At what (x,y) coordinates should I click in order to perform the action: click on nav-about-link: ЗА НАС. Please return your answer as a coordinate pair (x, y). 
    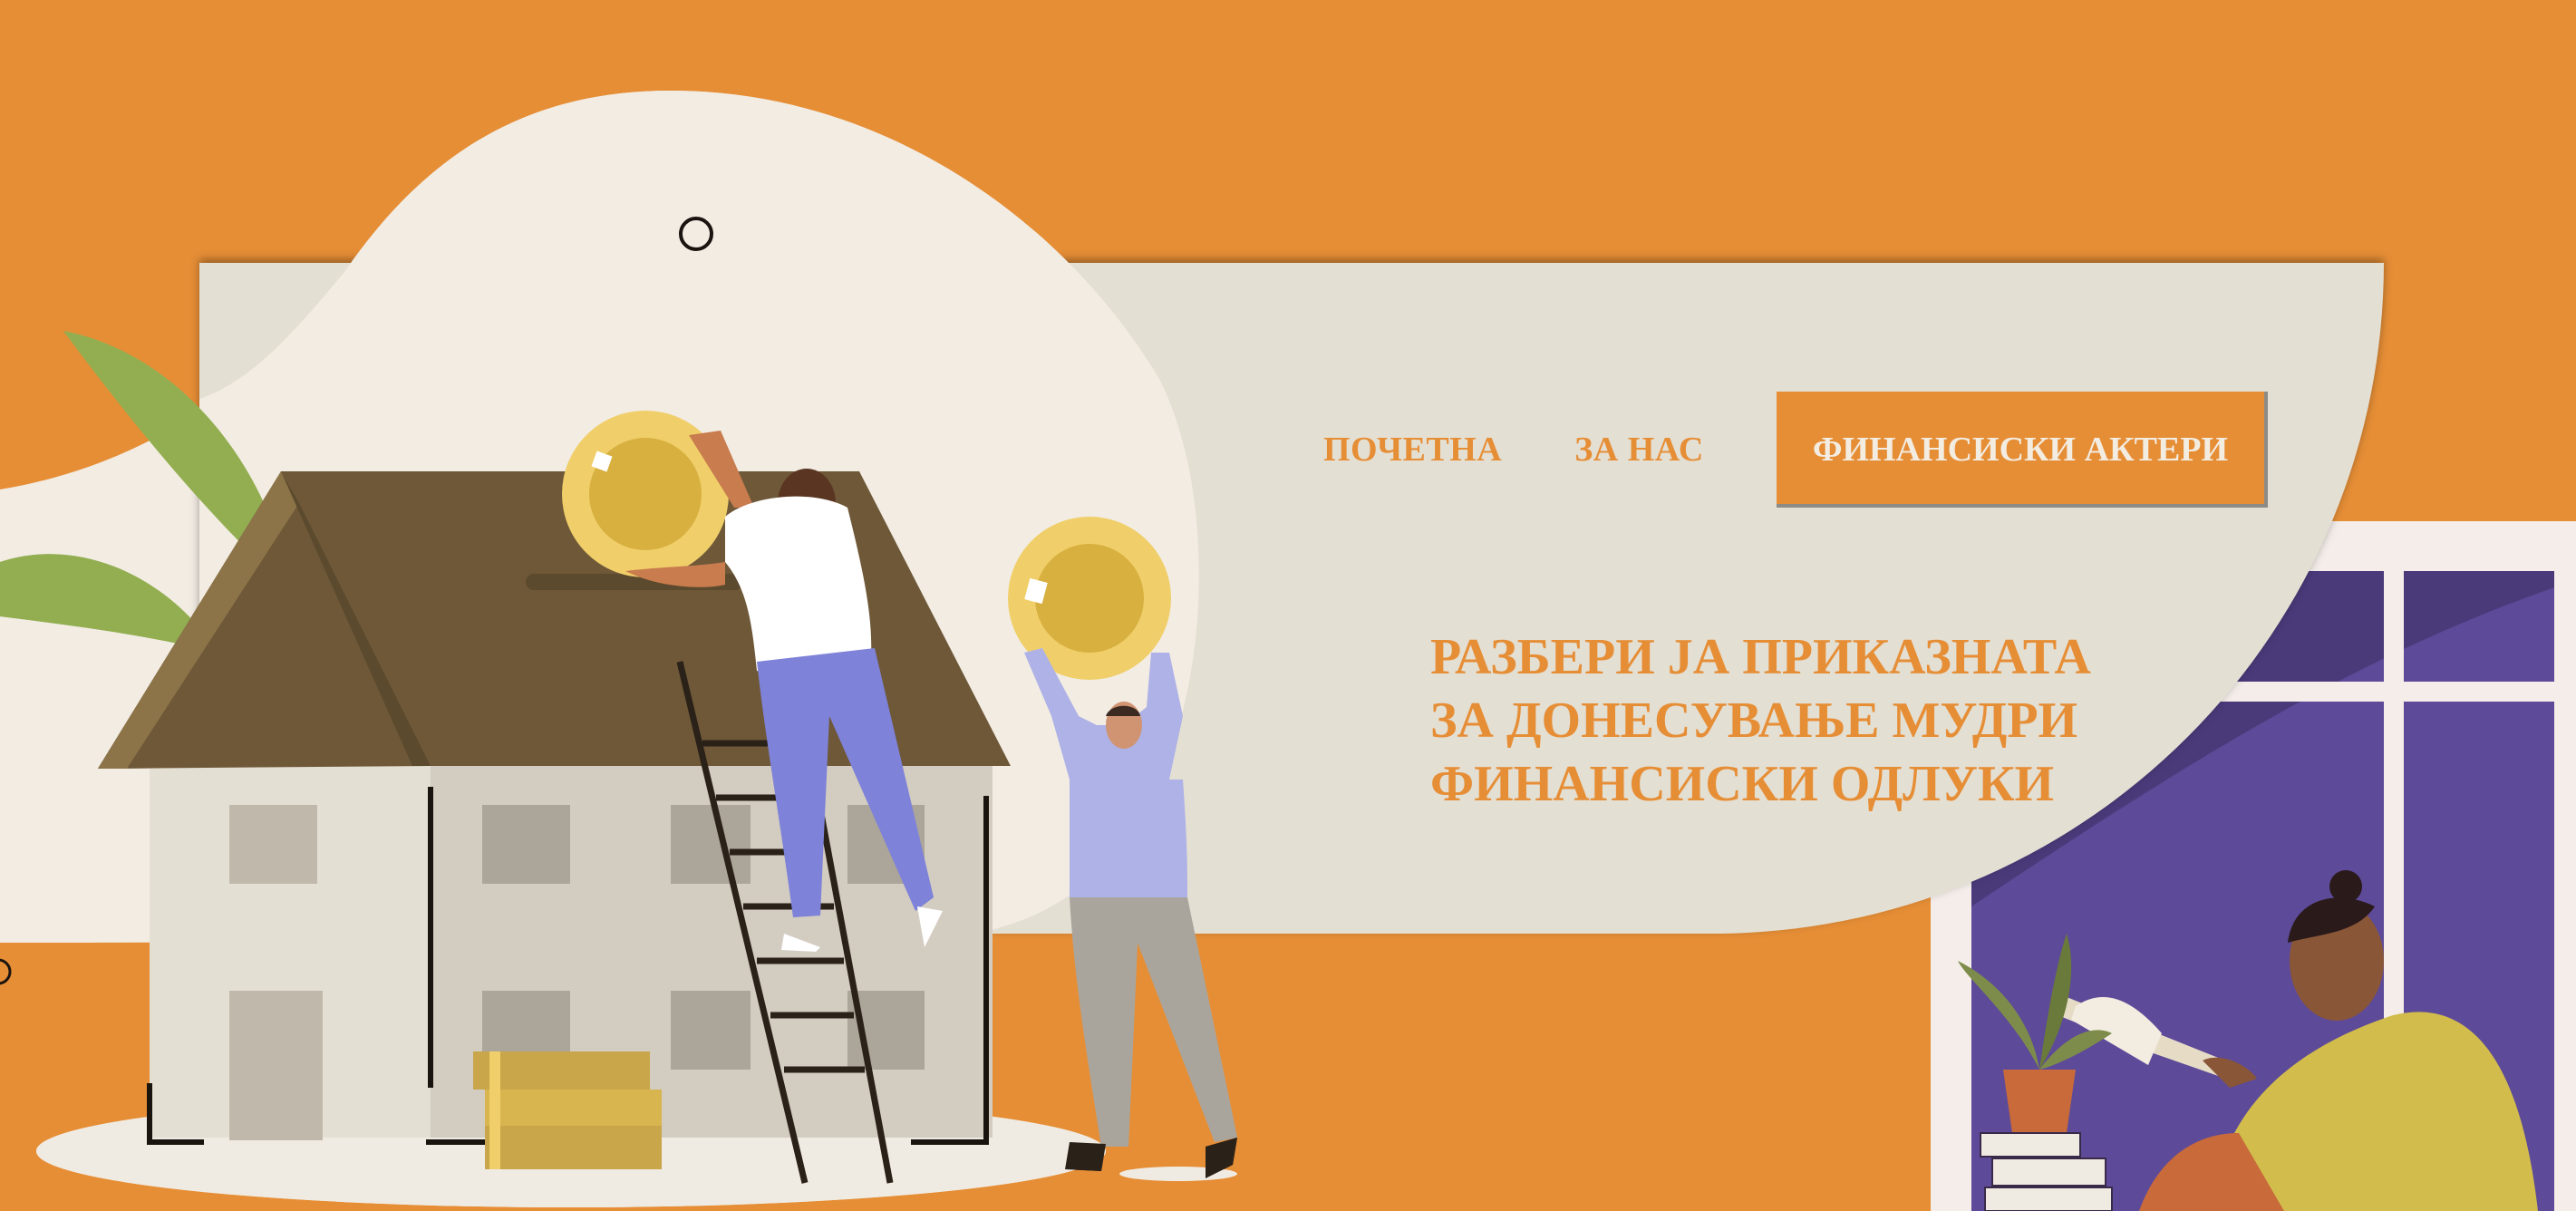
    Looking at the image, I should click on (1639, 450).